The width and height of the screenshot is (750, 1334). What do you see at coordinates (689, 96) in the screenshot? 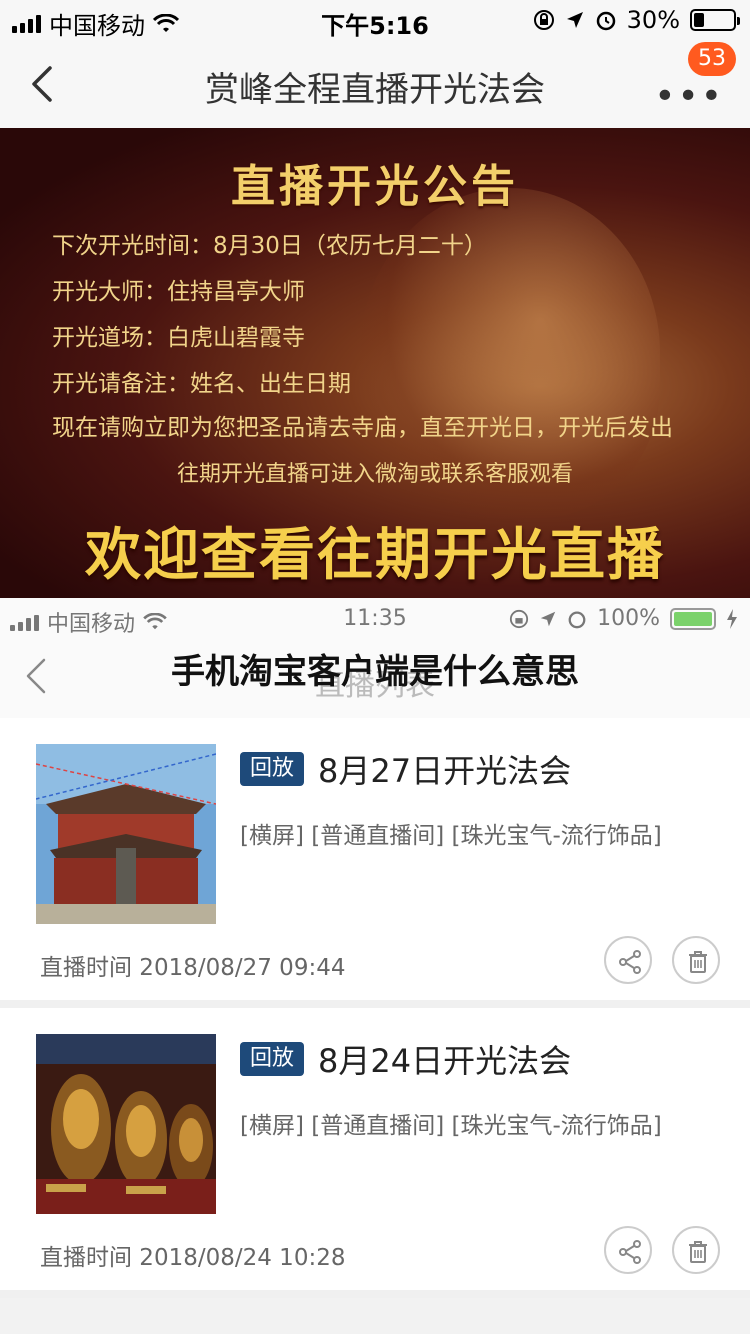
I see `more-icon: •••` at bounding box center [689, 96].